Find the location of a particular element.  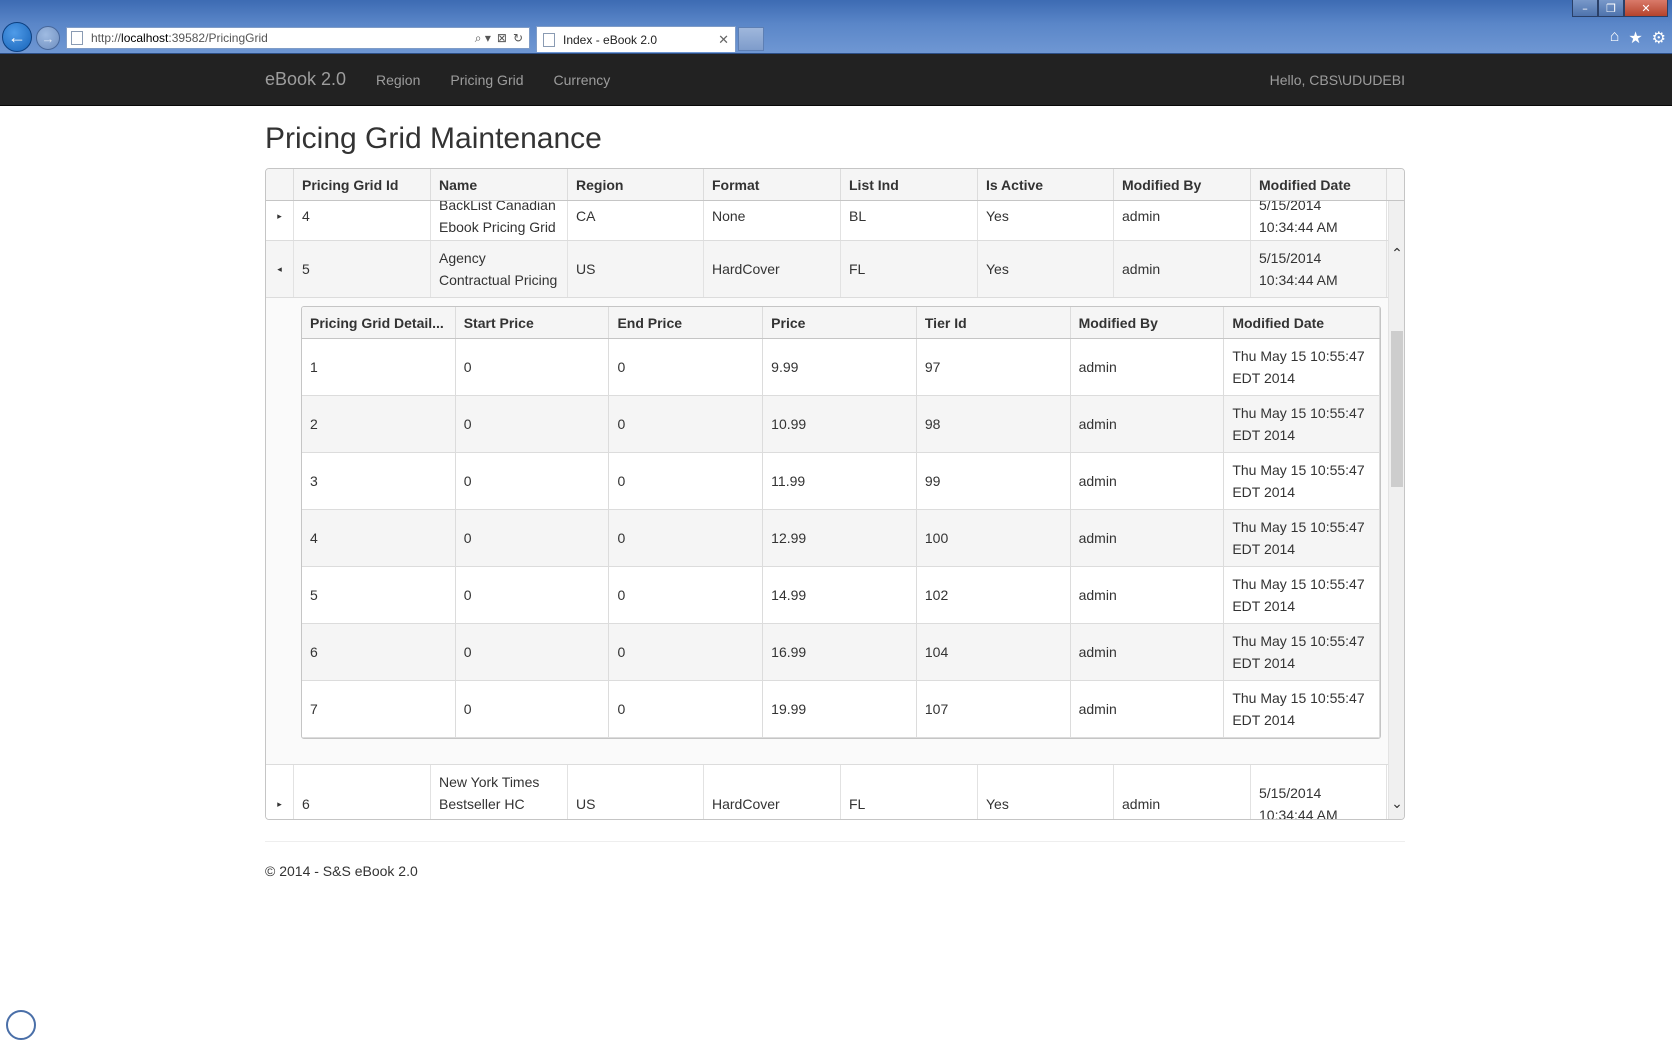

column-header-pricing-grid-id: Pricing Grid Id is located at coordinates (362, 184).